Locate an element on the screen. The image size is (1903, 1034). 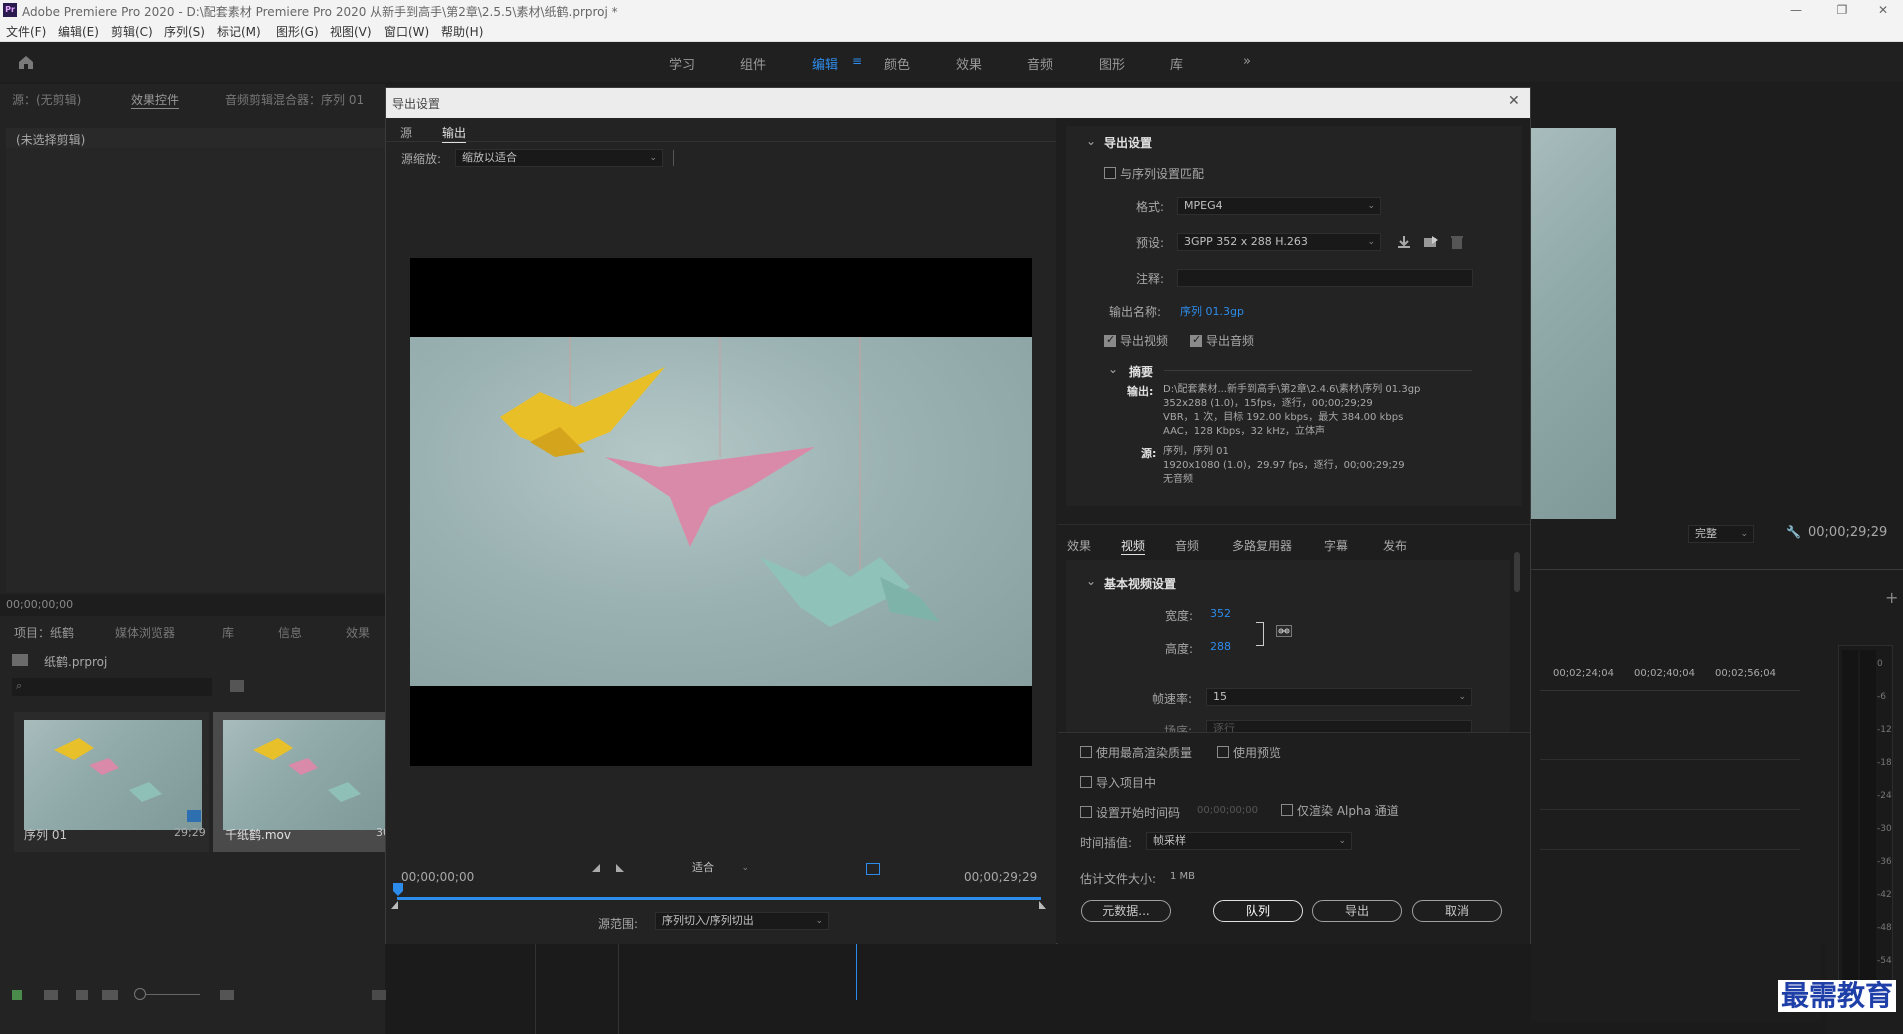
sort-icon is located at coordinates (227, 995).